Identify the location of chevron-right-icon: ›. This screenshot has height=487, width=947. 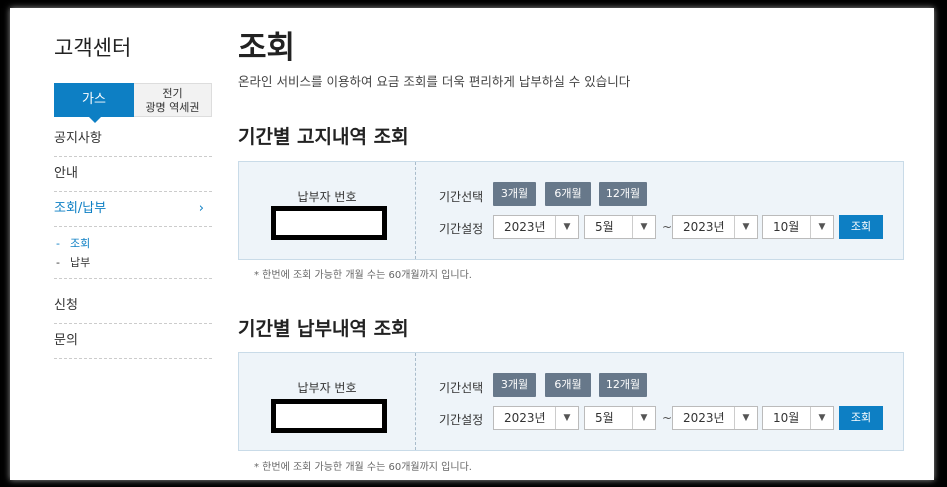
(201, 208).